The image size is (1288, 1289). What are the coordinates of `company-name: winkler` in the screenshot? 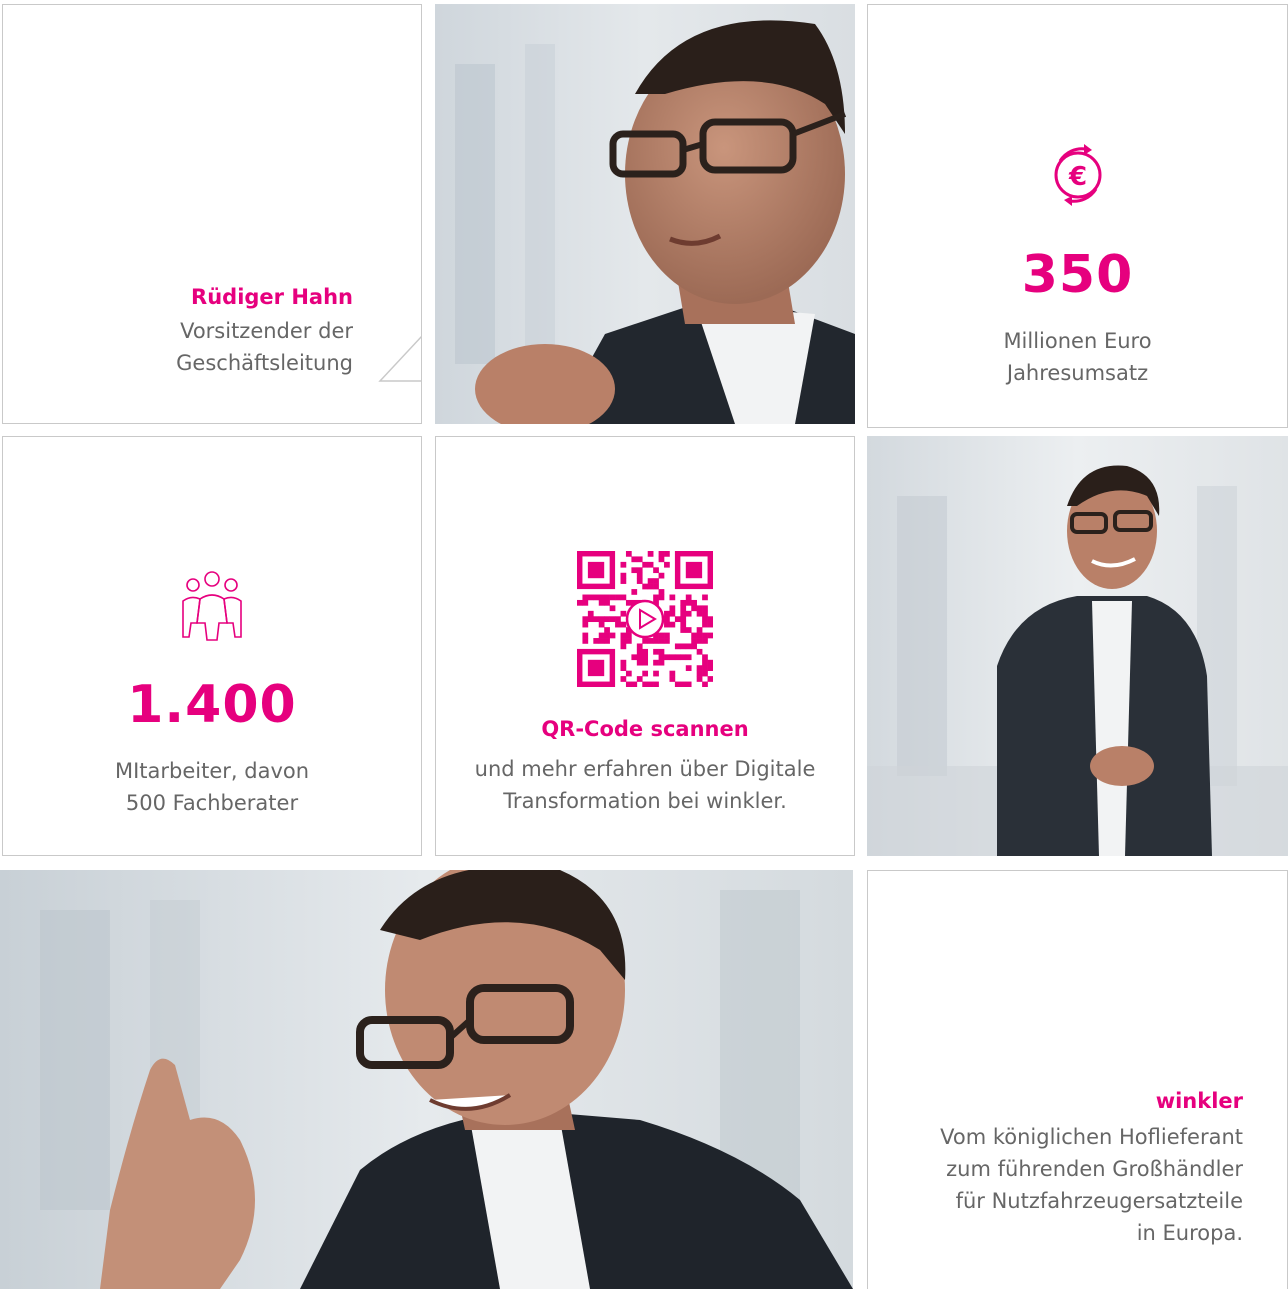 It's located at (1199, 1101).